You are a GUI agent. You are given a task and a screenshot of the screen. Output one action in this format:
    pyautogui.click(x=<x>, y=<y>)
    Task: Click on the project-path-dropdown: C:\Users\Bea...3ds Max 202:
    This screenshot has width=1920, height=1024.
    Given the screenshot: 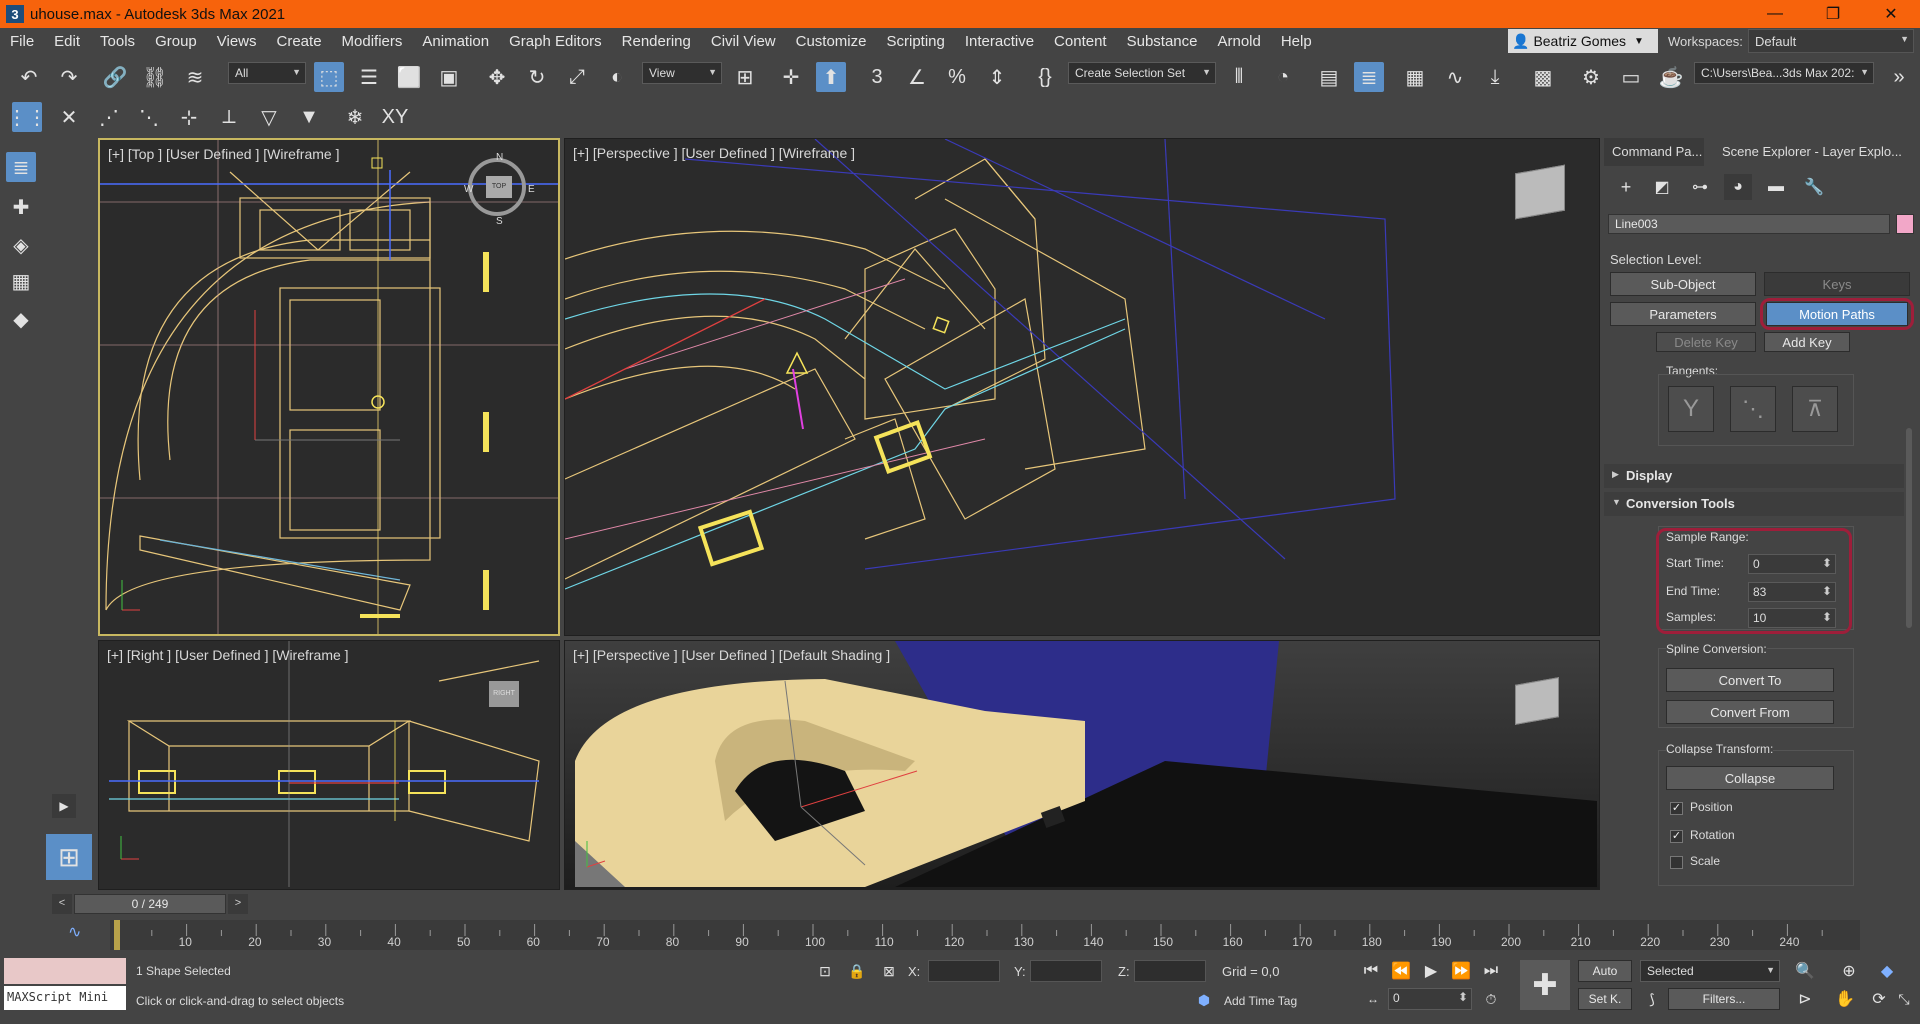 What is the action you would take?
    pyautogui.click(x=1784, y=73)
    